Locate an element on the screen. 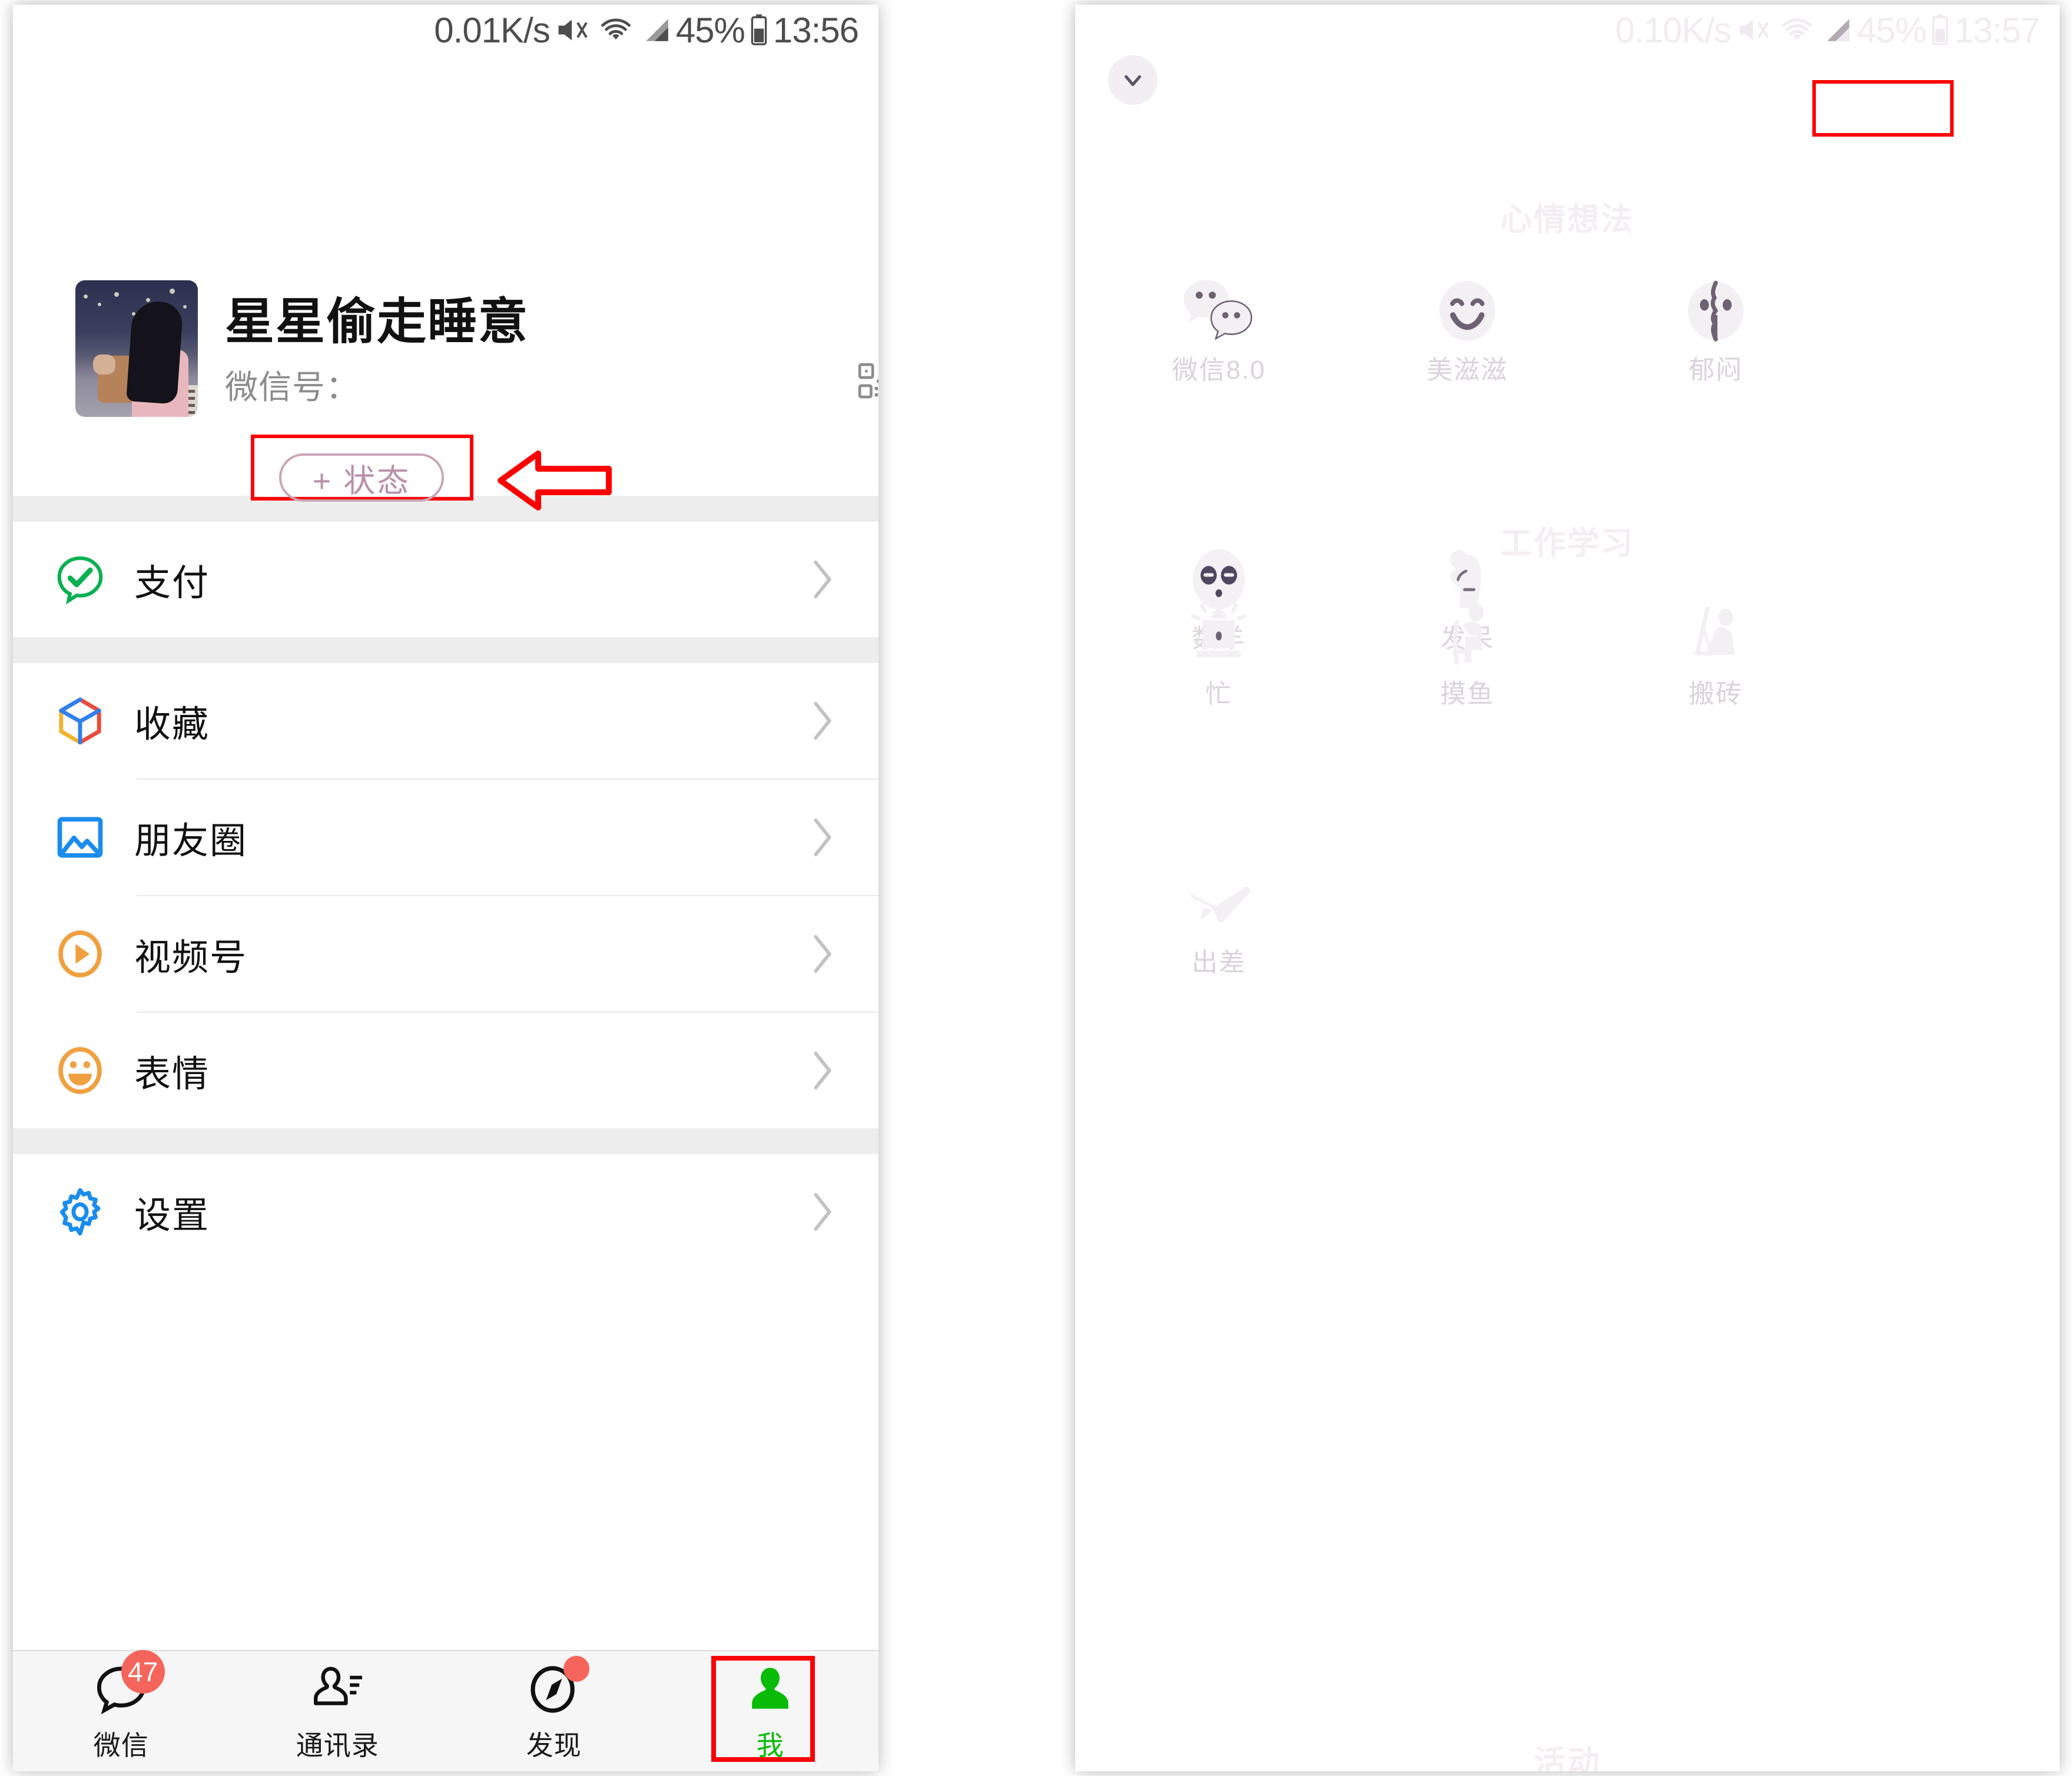  tab-contacts: 通讯录 is located at coordinates (338, 1711).